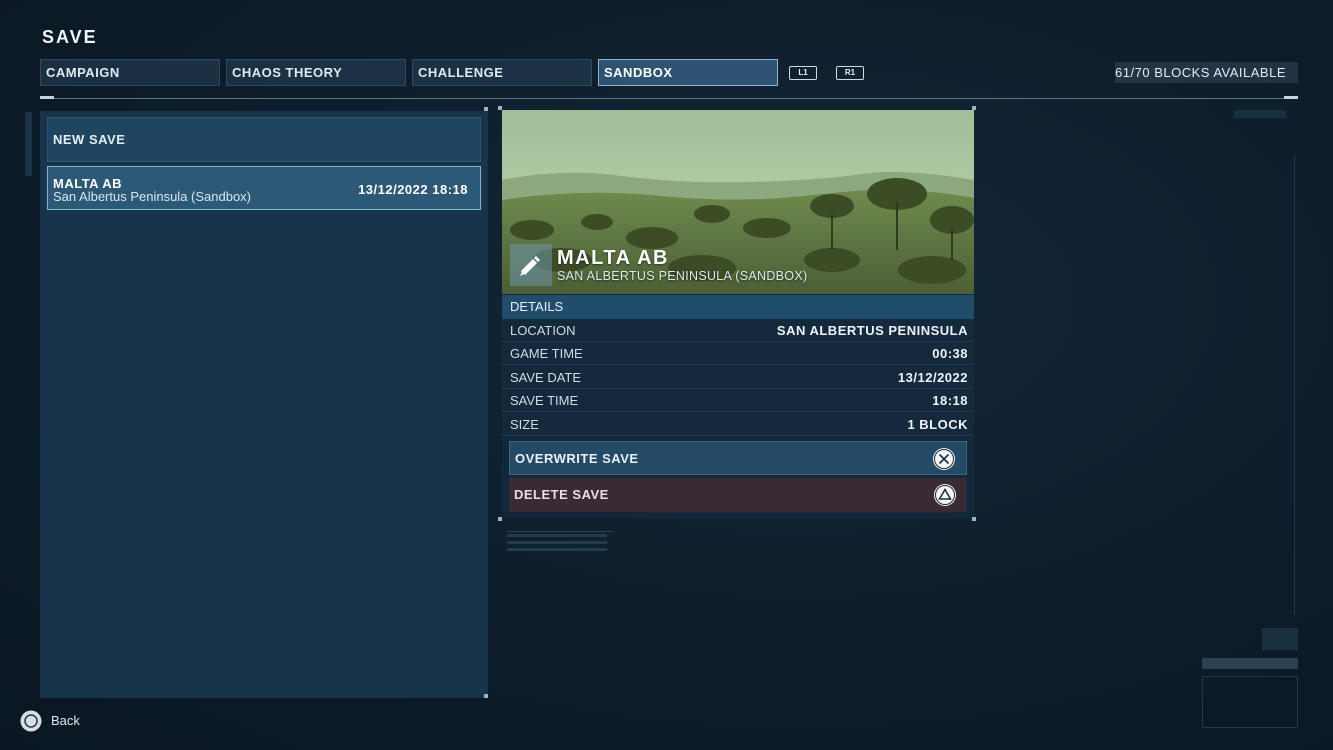 This screenshot has width=1333, height=750. I want to click on divider-cap-right, so click(1291, 97).